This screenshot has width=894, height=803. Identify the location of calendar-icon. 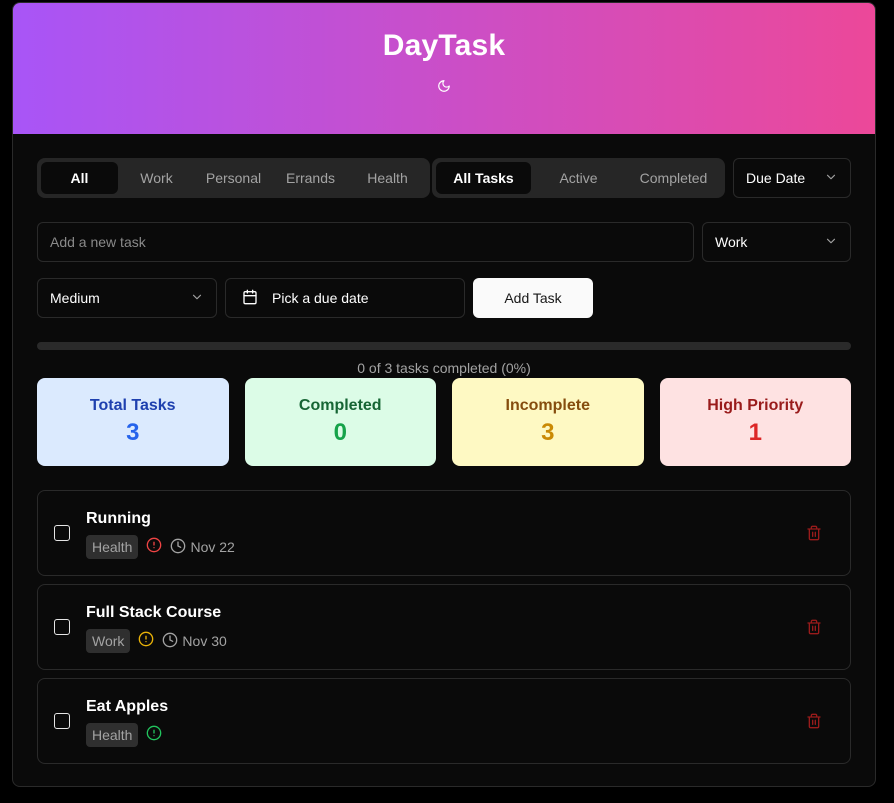
(250, 298).